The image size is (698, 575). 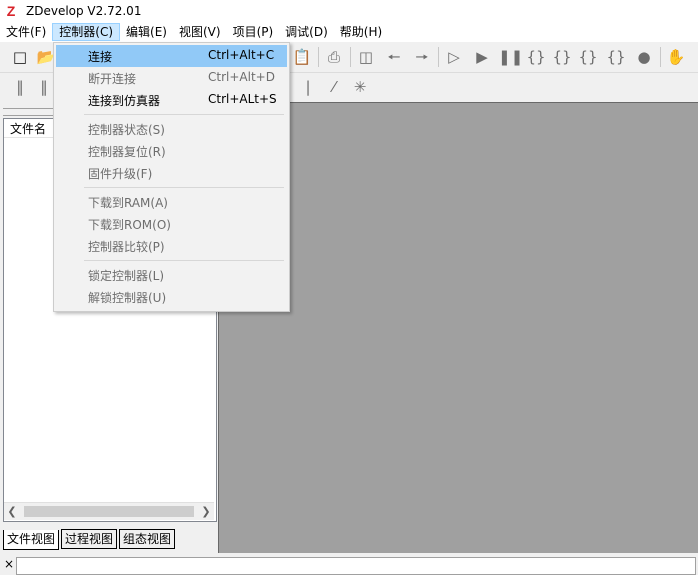 I want to click on pause-icon: ❚❚, so click(x=510, y=57).